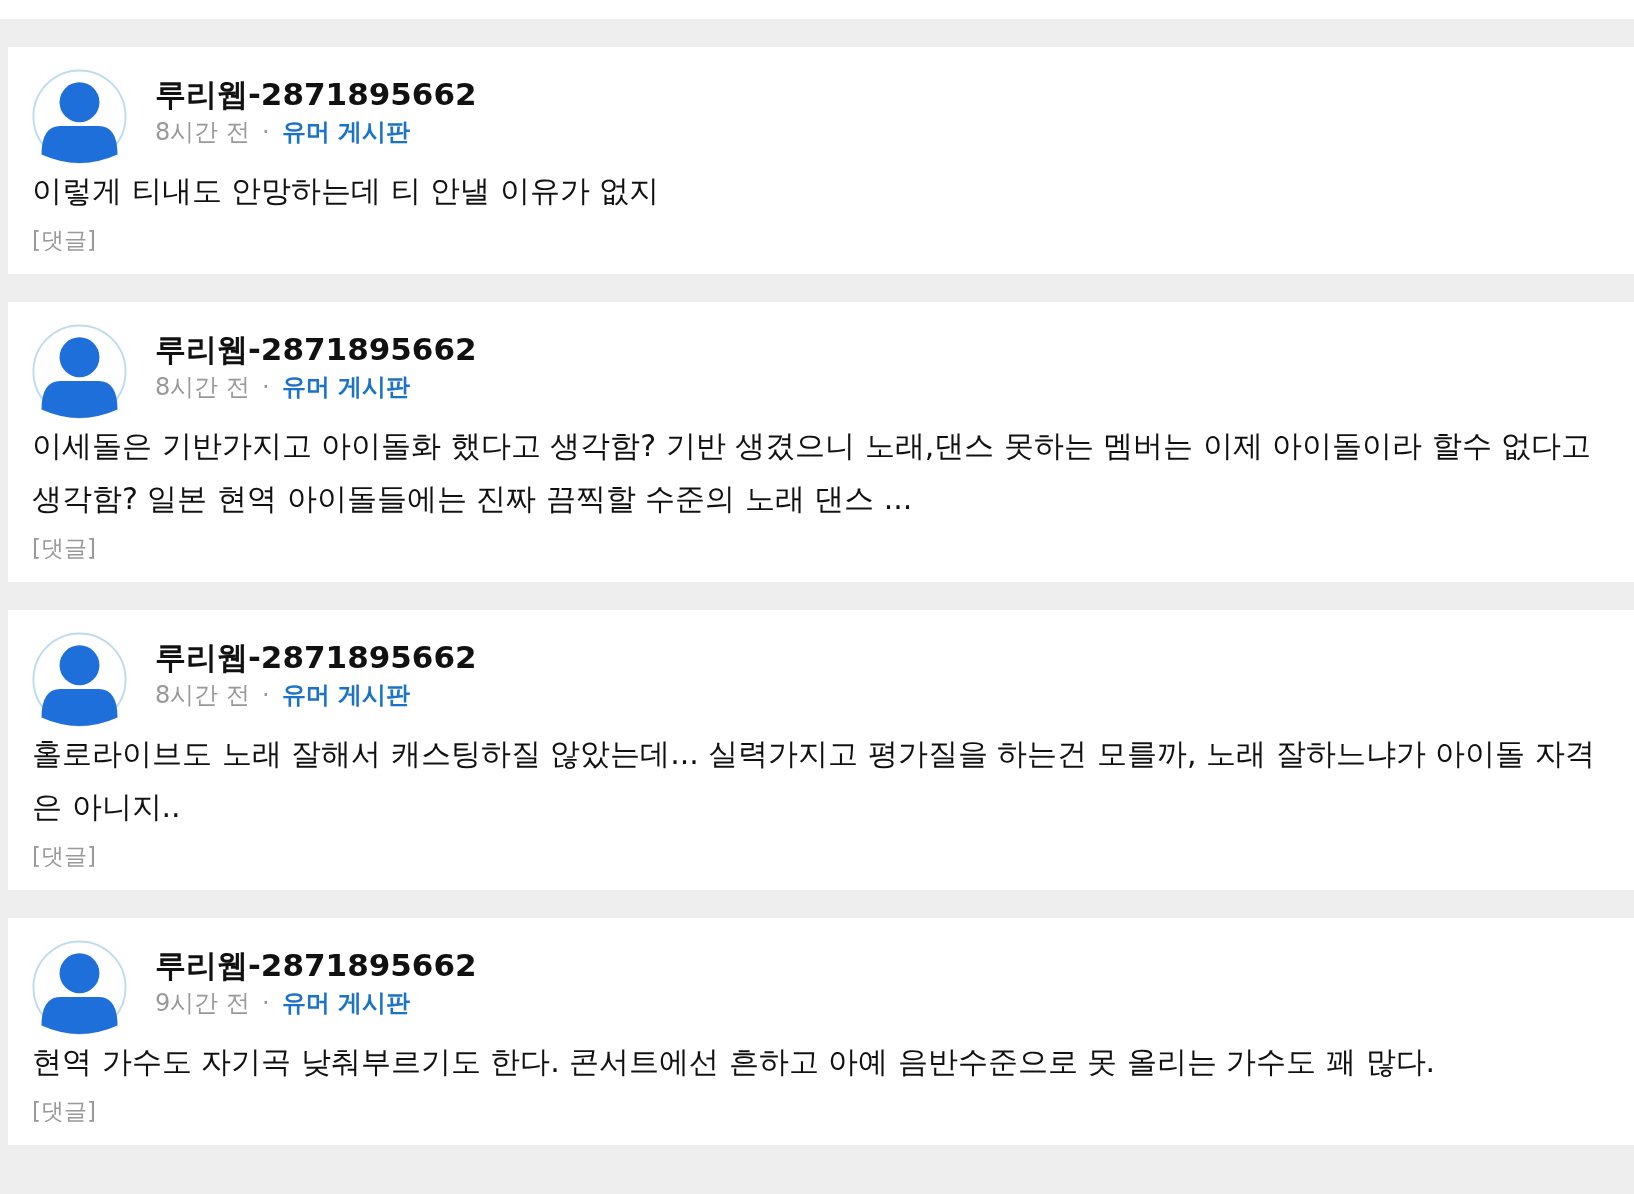 The width and height of the screenshot is (1634, 1194). I want to click on comment-text: 현역 가수도 자기곡 낮춰부르기도 한다. 콘서트에선 흔하고 아예 음반수준으로 못 올리는 가수도 꽤 많다., so click(734, 1062).